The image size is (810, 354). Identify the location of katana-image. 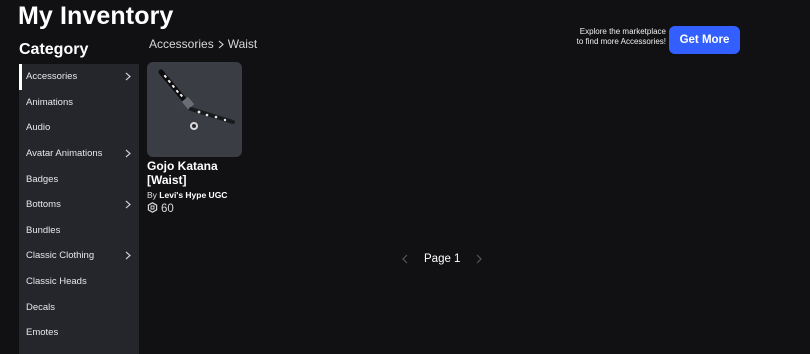
(196, 99).